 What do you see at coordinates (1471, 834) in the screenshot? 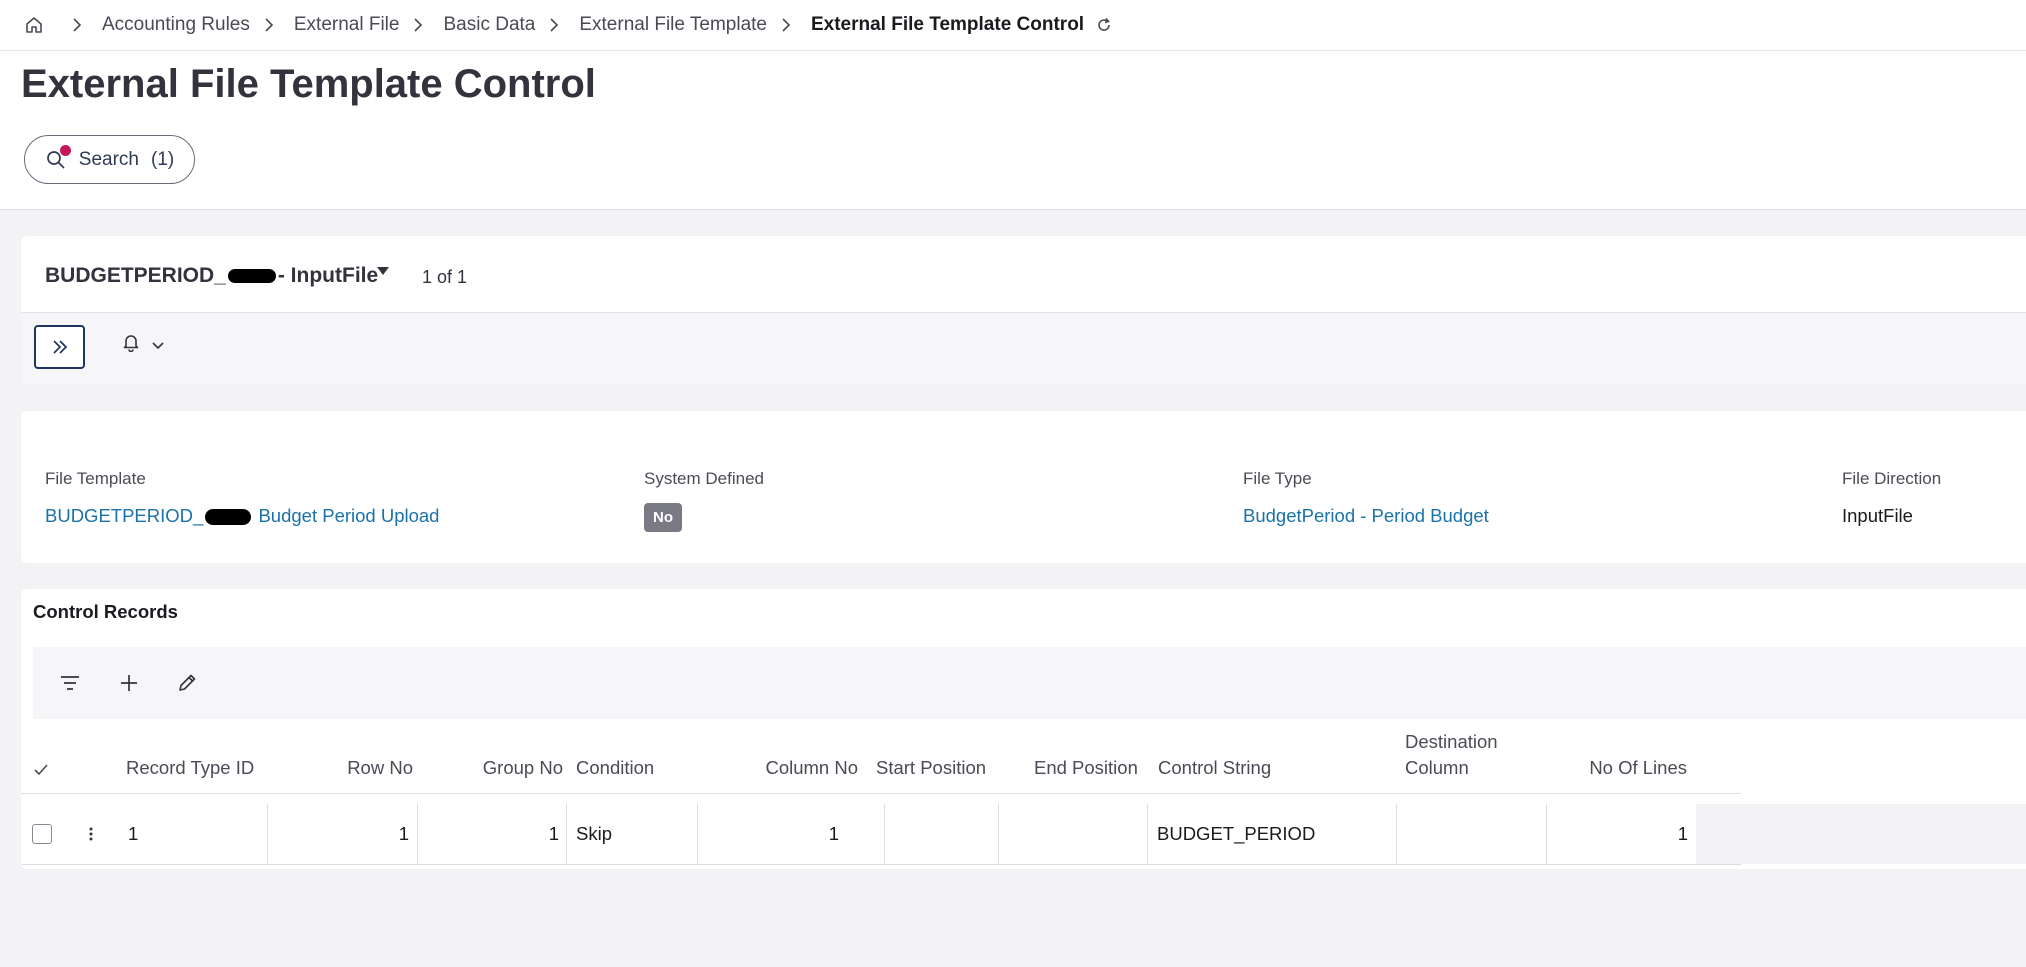
I see `cell-destination-column` at bounding box center [1471, 834].